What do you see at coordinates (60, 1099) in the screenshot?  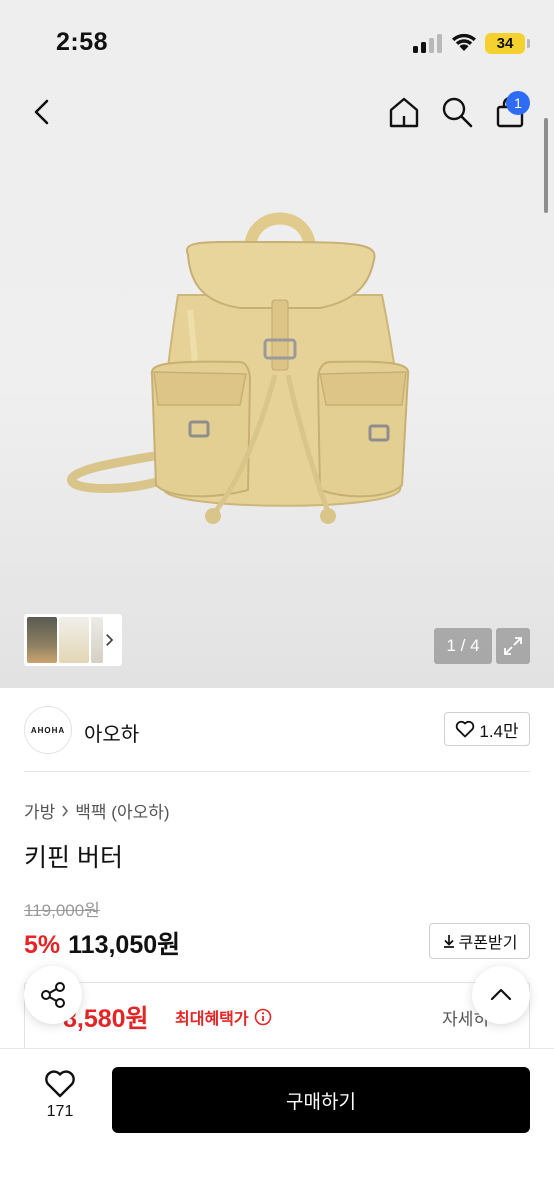 I see `wishlist-button: 171` at bounding box center [60, 1099].